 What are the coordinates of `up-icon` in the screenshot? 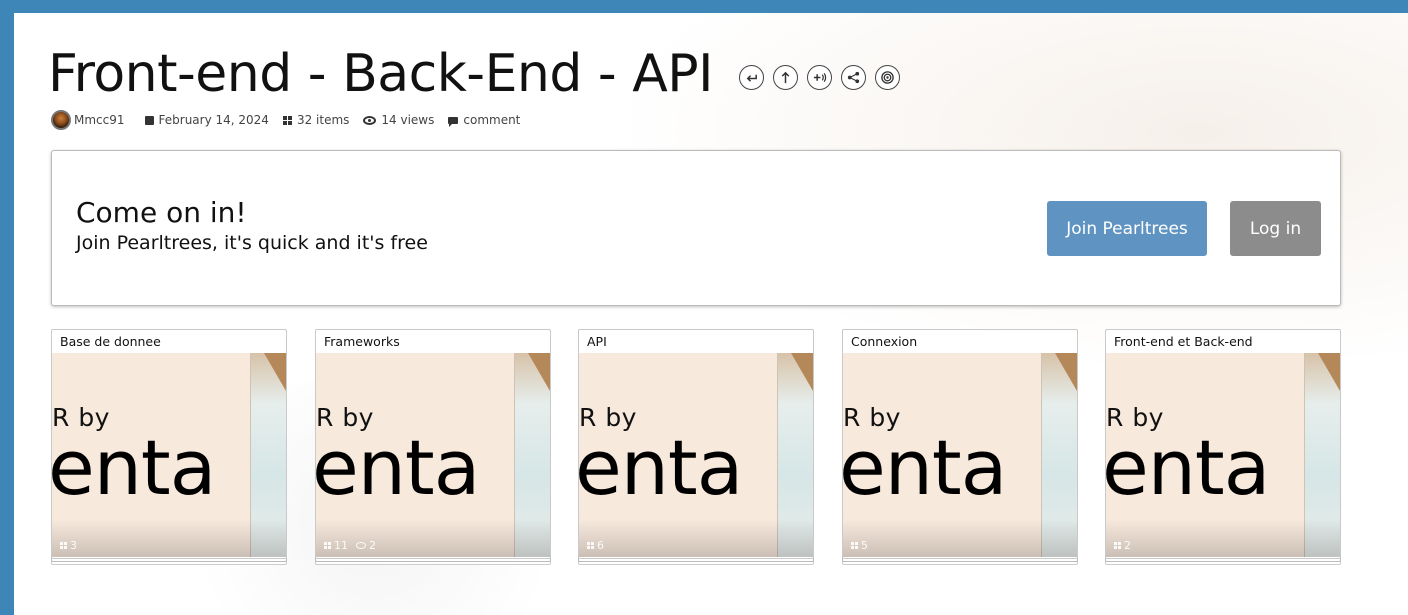 It's located at (785, 77).